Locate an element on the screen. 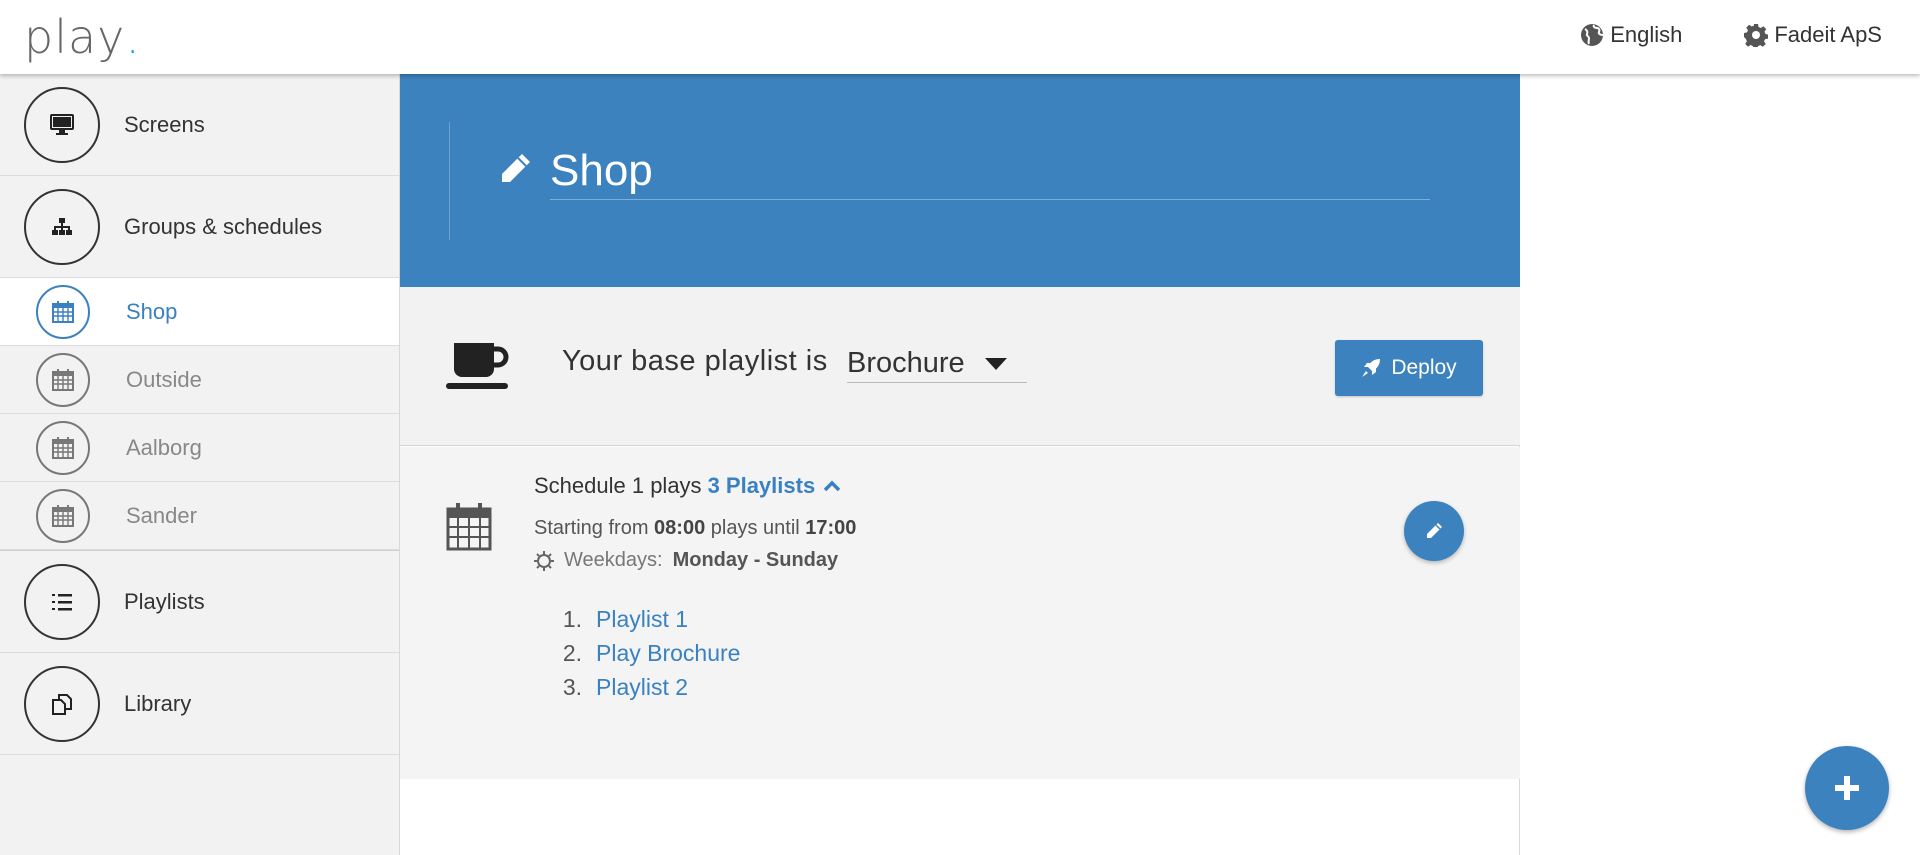 This screenshot has width=1920, height=855. group-item-label: Sander is located at coordinates (161, 515).